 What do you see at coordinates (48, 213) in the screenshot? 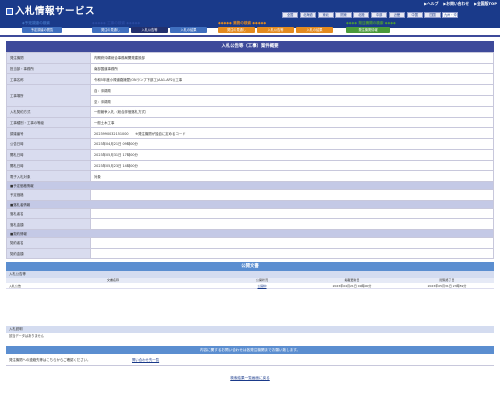
I see `field-label: 落札者名` at bounding box center [48, 213].